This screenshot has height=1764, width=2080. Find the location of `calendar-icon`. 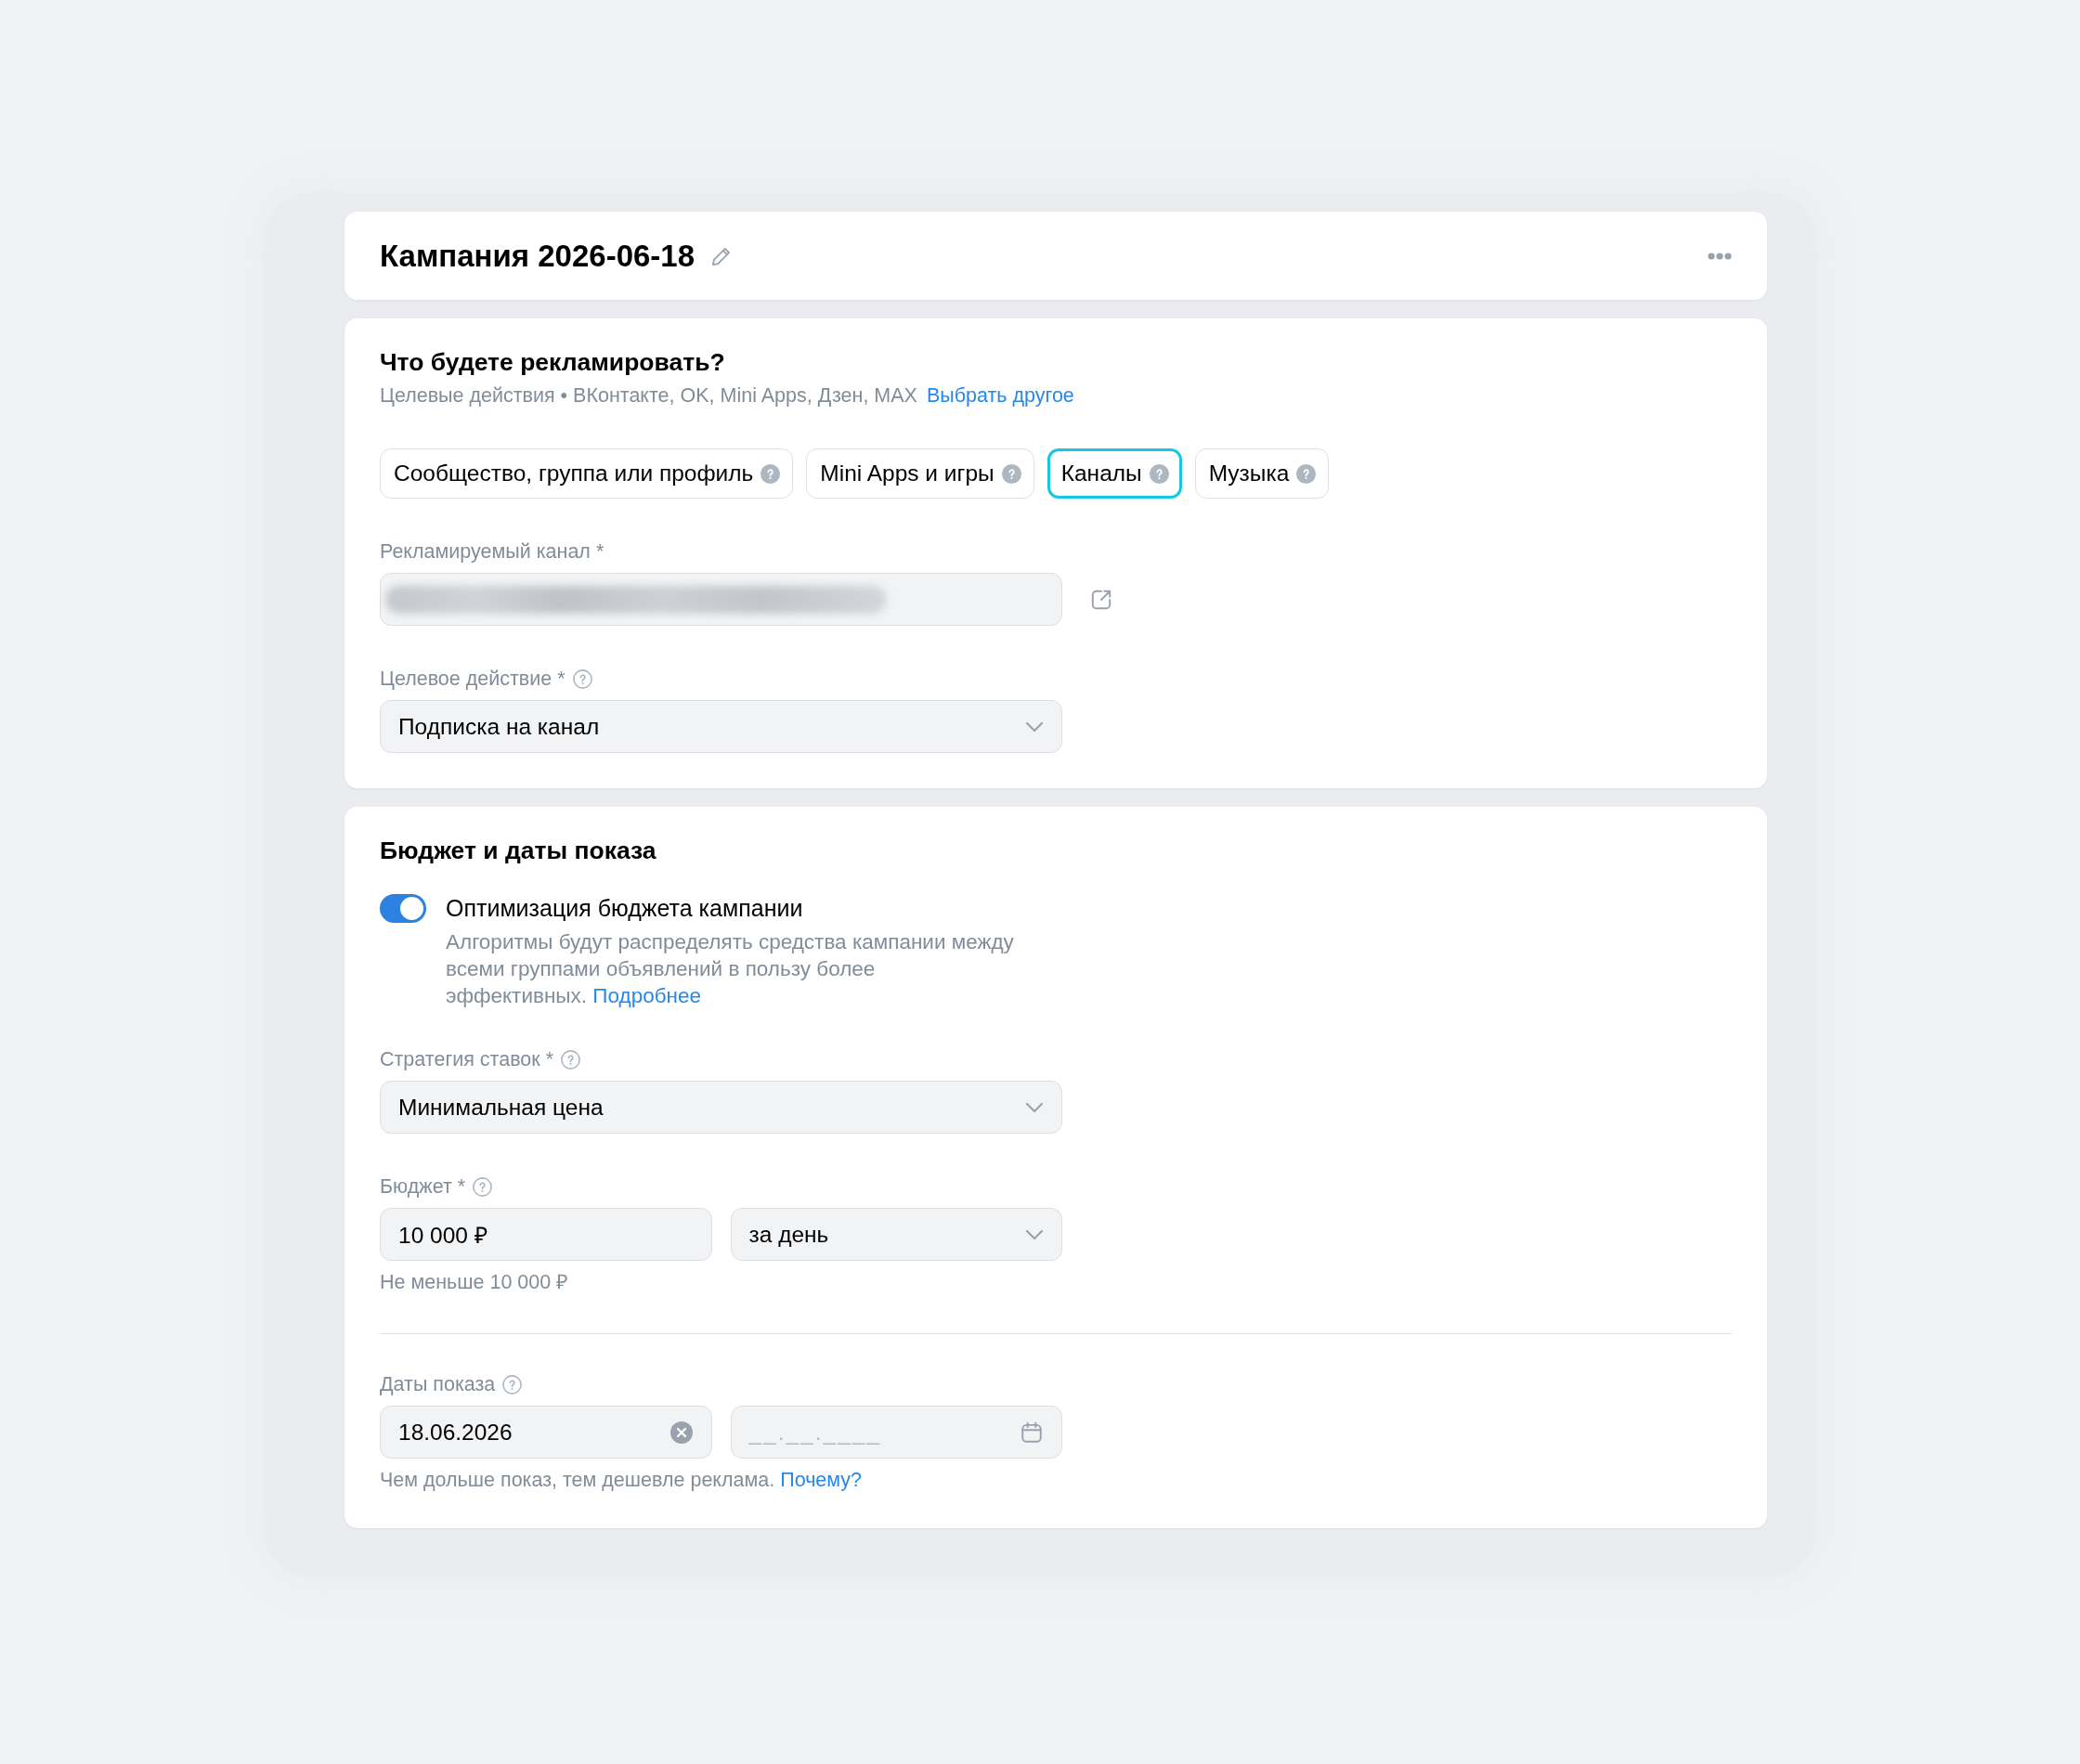

calendar-icon is located at coordinates (1032, 1432).